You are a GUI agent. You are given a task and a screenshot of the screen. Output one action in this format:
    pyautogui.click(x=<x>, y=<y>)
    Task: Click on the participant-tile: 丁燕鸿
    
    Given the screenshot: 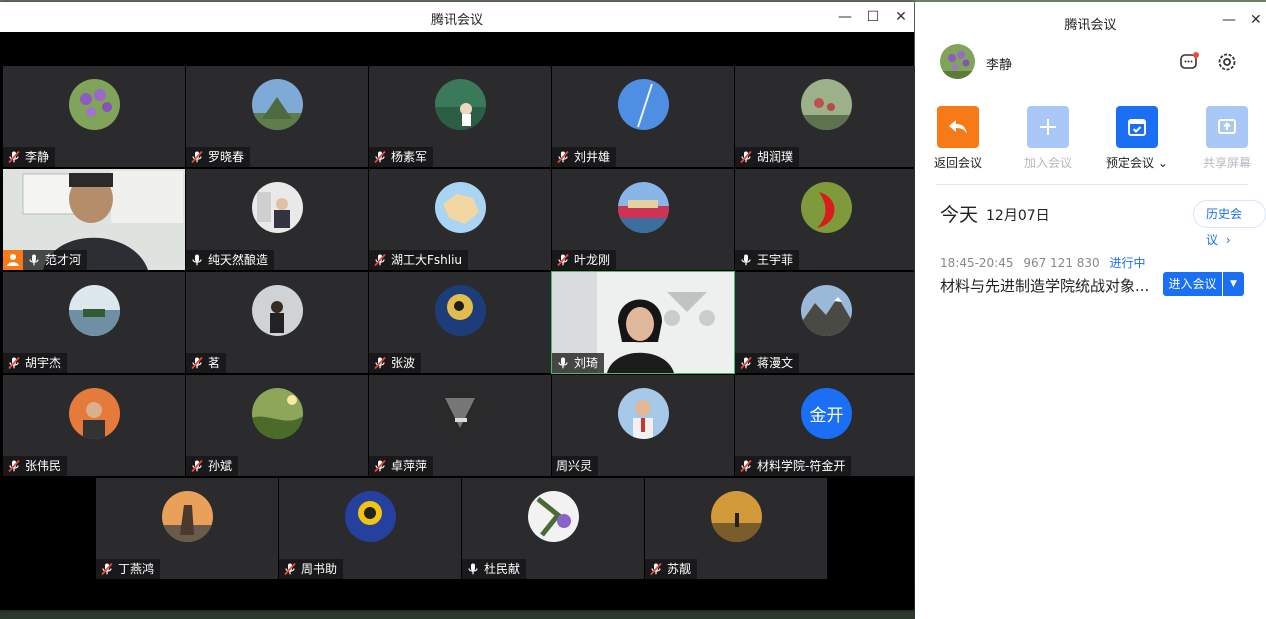 What is the action you would take?
    pyautogui.click(x=187, y=528)
    